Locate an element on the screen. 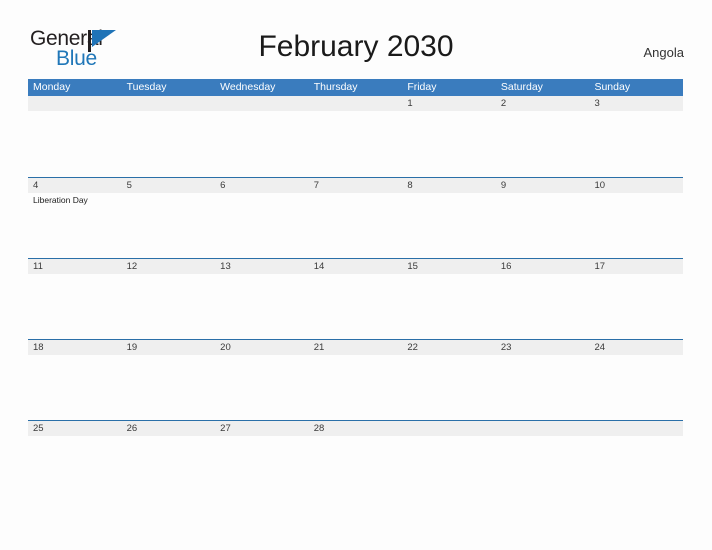  day-number: 8 is located at coordinates (449, 185).